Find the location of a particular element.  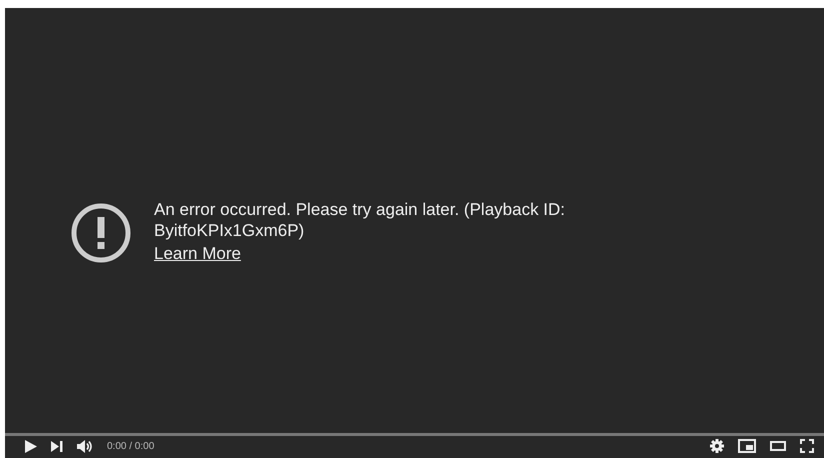

play-icon is located at coordinates (31, 446).